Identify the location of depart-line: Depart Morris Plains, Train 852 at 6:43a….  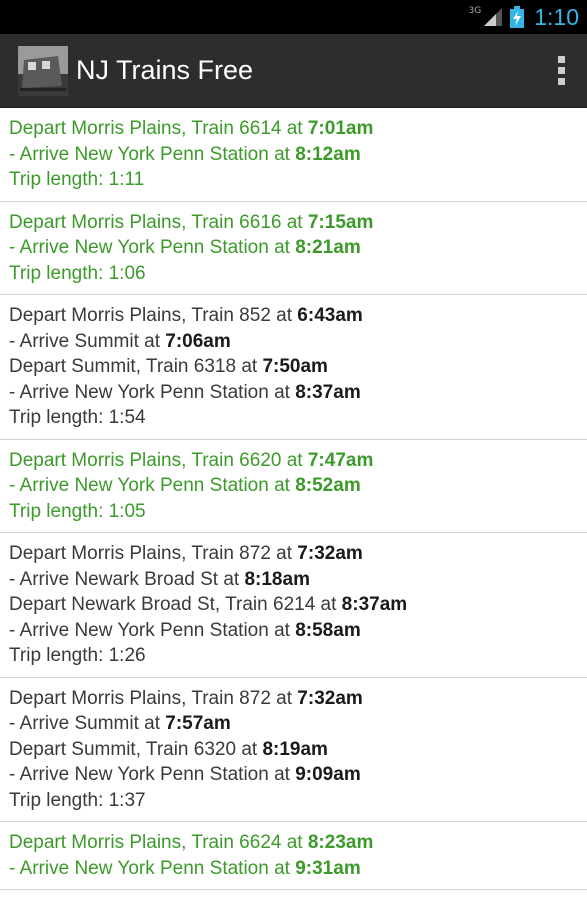
(294, 316).